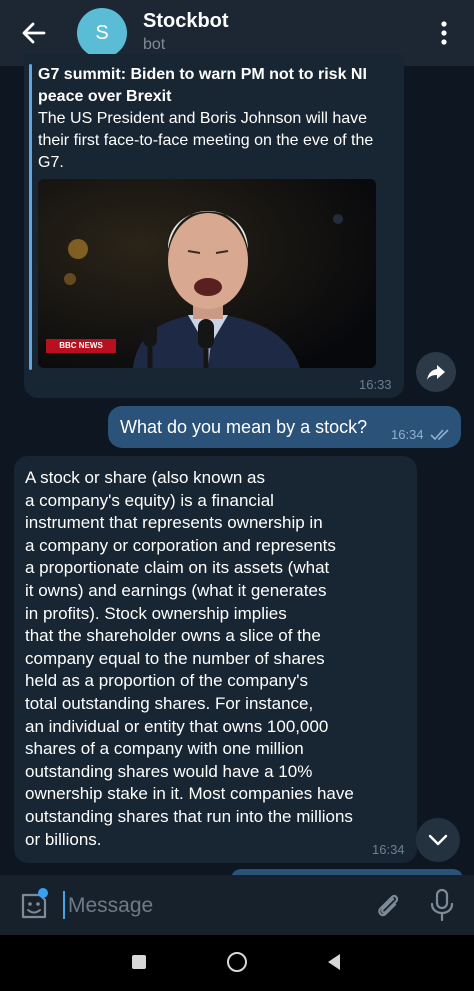 Image resolution: width=474 pixels, height=991 pixels. What do you see at coordinates (30, 217) in the screenshot?
I see `preview-accent-bar` at bounding box center [30, 217].